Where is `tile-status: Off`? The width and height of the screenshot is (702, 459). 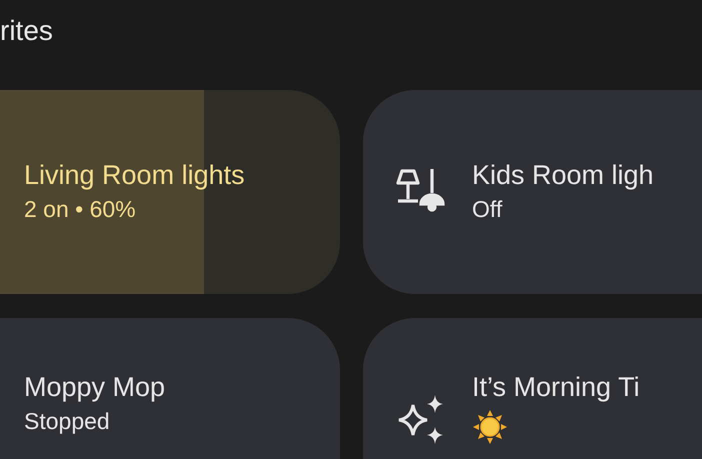
tile-status: Off is located at coordinates (488, 209).